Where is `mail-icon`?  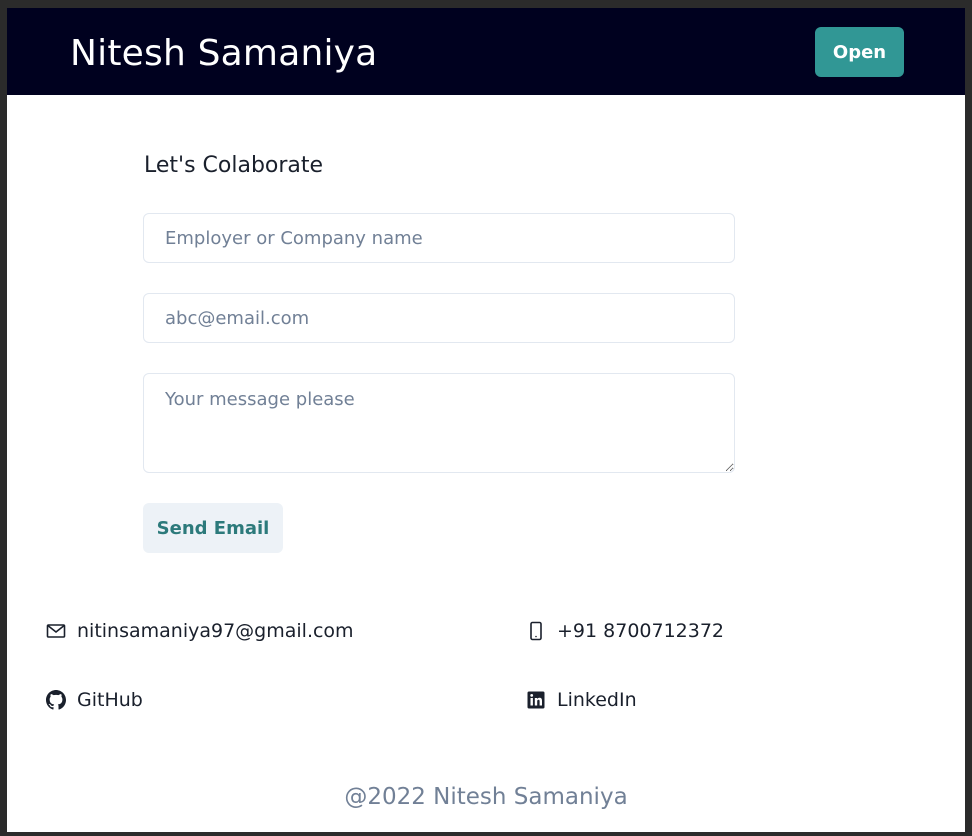
mail-icon is located at coordinates (56, 631).